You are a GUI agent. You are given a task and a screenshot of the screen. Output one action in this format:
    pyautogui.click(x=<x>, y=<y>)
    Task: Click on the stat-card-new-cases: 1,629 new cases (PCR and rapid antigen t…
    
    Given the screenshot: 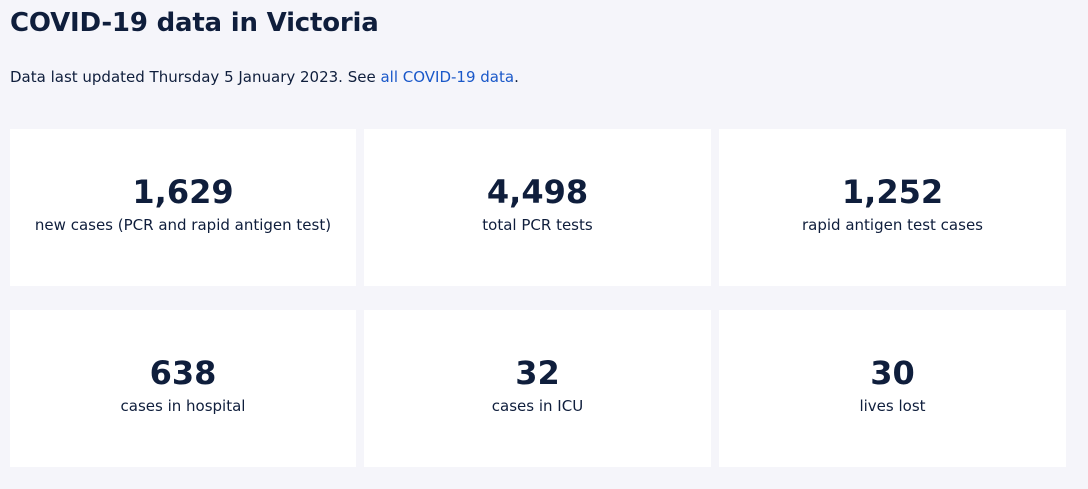 What is the action you would take?
    pyautogui.click(x=183, y=207)
    